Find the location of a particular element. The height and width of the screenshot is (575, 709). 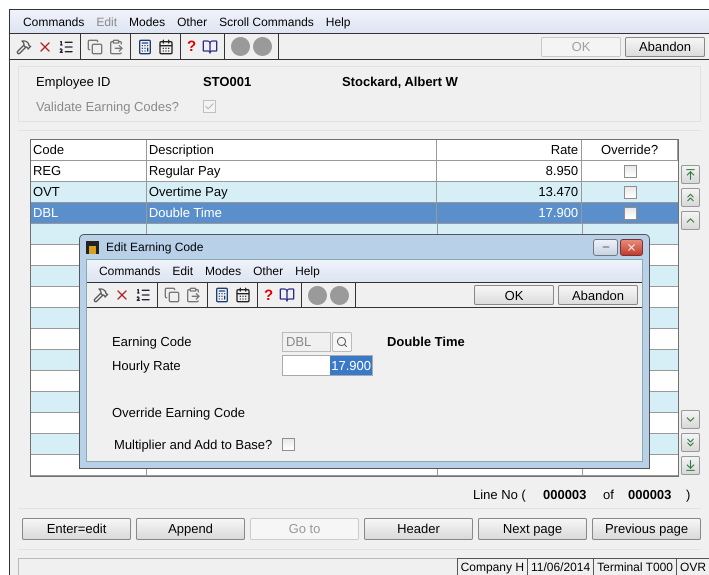

employee-name: Stockard, Albert W is located at coordinates (400, 81).